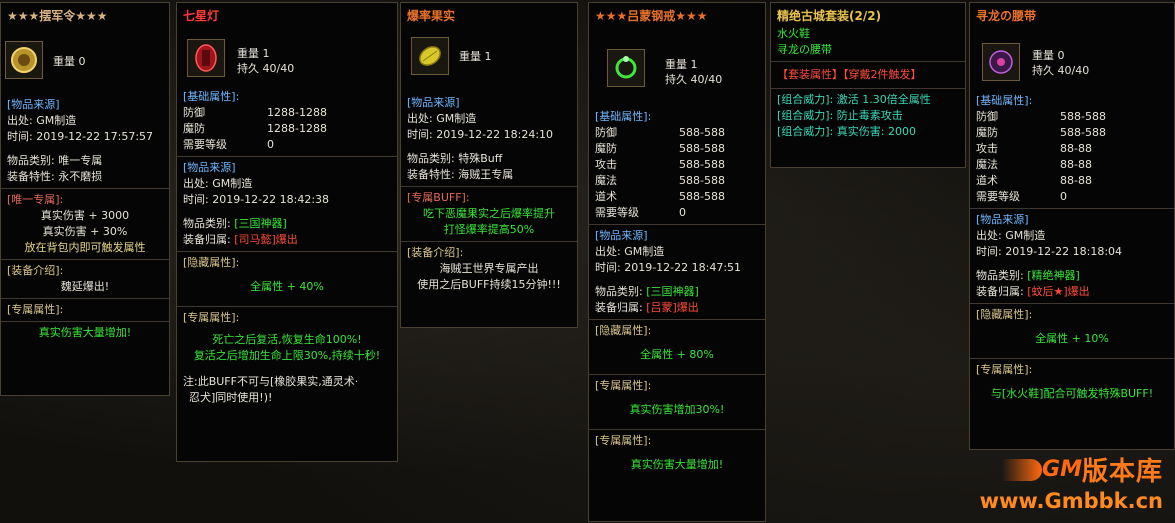  Describe the element at coordinates (489, 213) in the screenshot. I see `buff-line-1: 吃下恶魔果实之后爆率提升` at that location.